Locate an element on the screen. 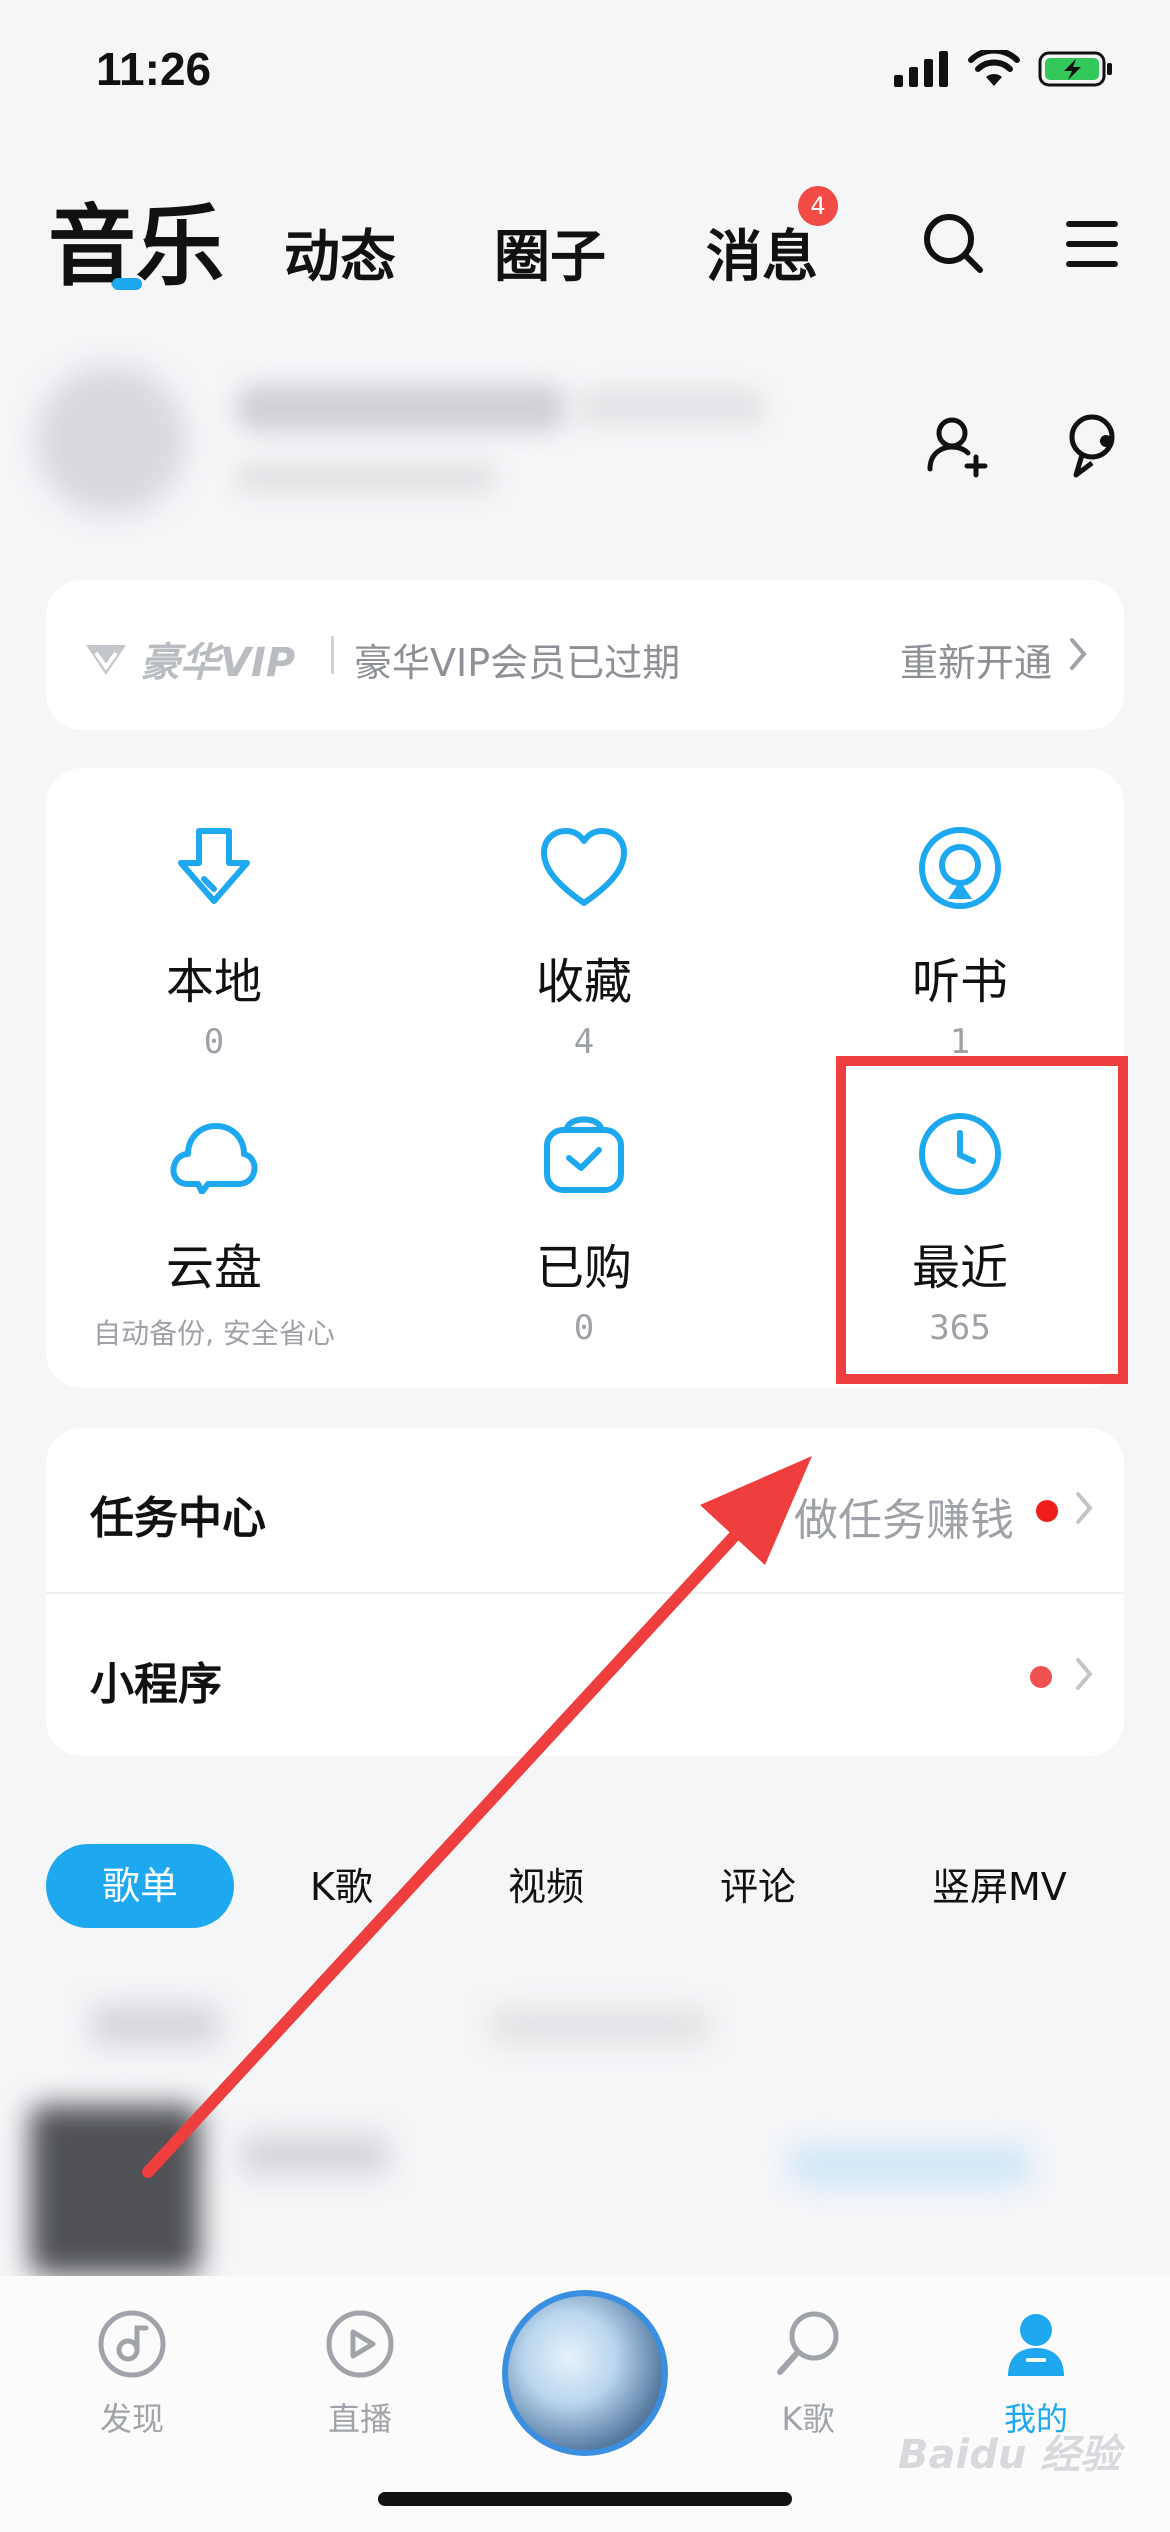  feature-list: 任务中心 做任务赚钱 小程序 is located at coordinates (585, 1592).